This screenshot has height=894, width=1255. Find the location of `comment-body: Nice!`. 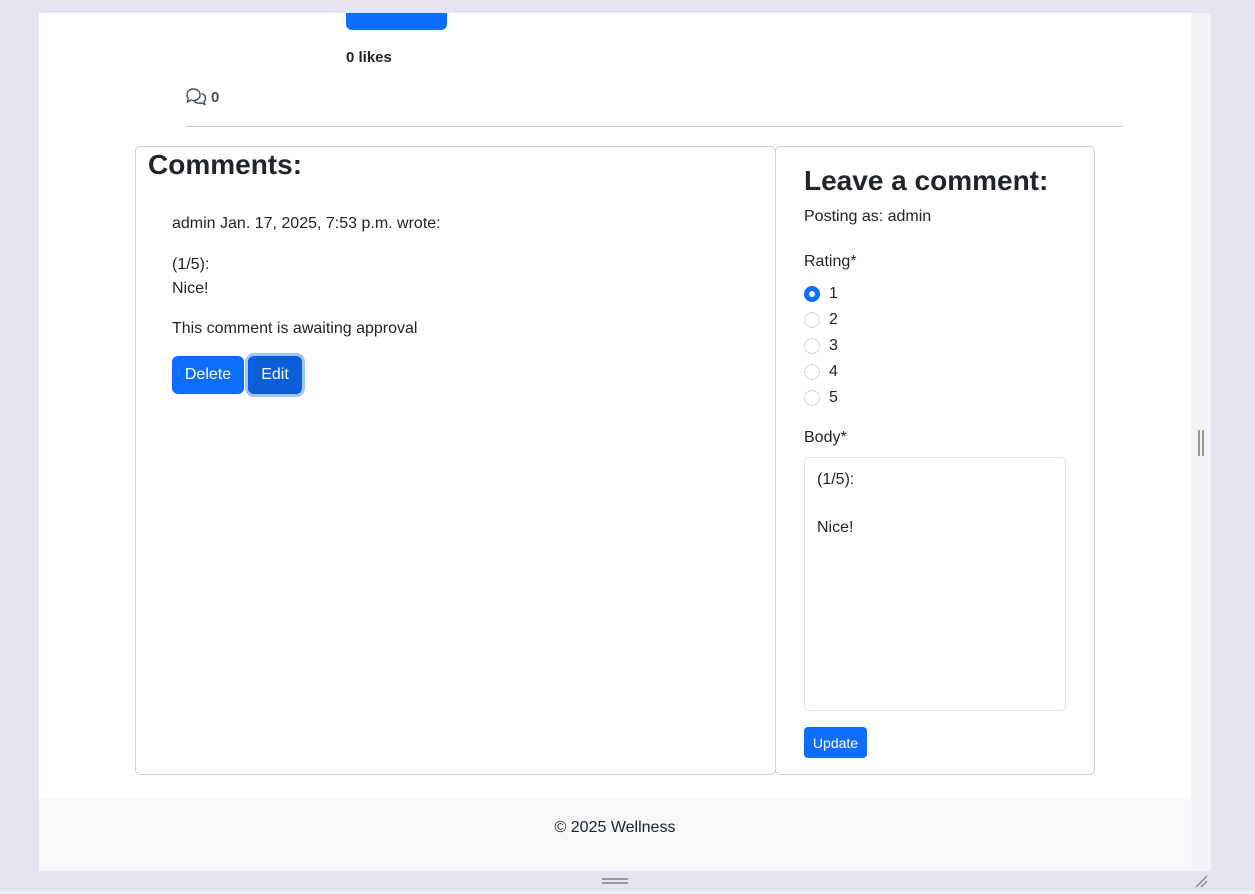

comment-body: Nice! is located at coordinates (190, 288).